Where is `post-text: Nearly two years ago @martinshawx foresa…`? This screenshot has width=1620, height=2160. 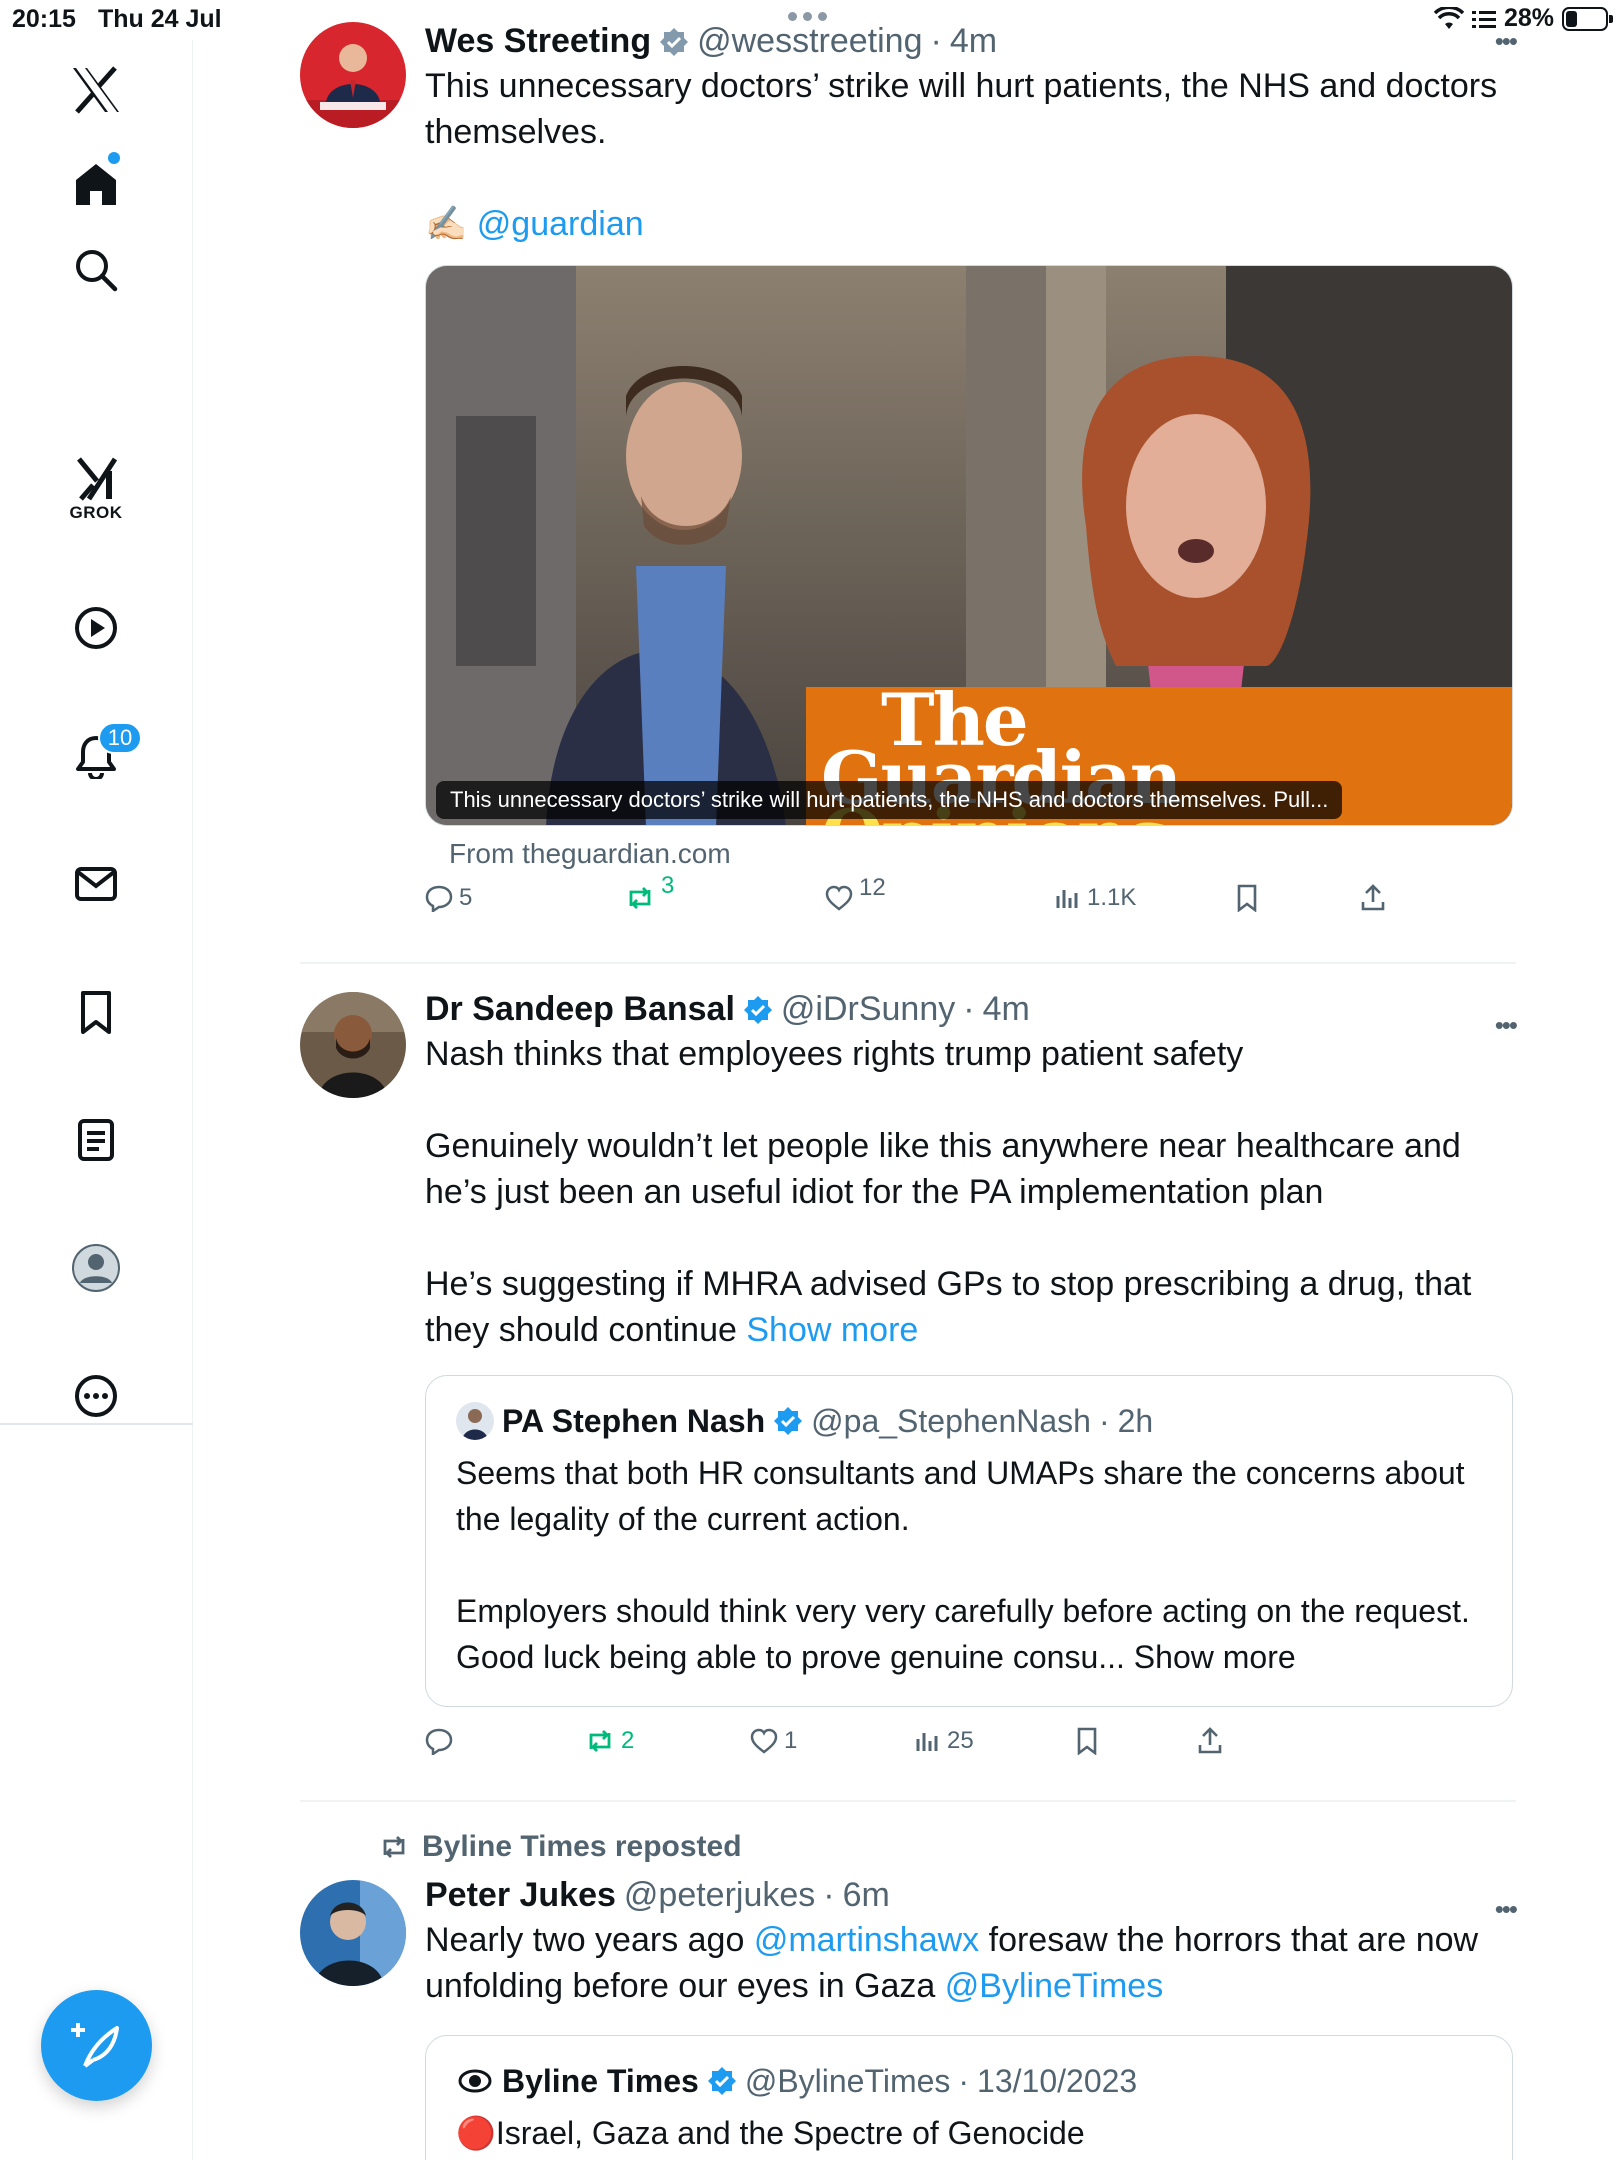
post-text: Nearly two years ago @martinshawx foresa… is located at coordinates (956, 1963).